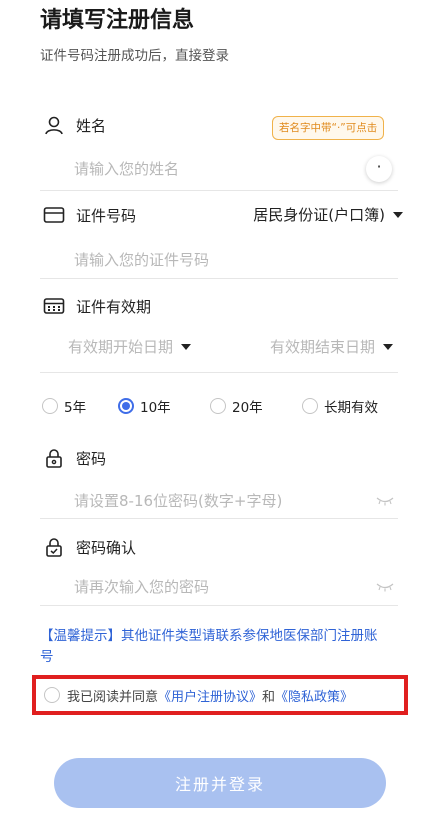 Image resolution: width=441 pixels, height=819 pixels. I want to click on validity-start-select: 有效期开始日期, so click(130, 346).